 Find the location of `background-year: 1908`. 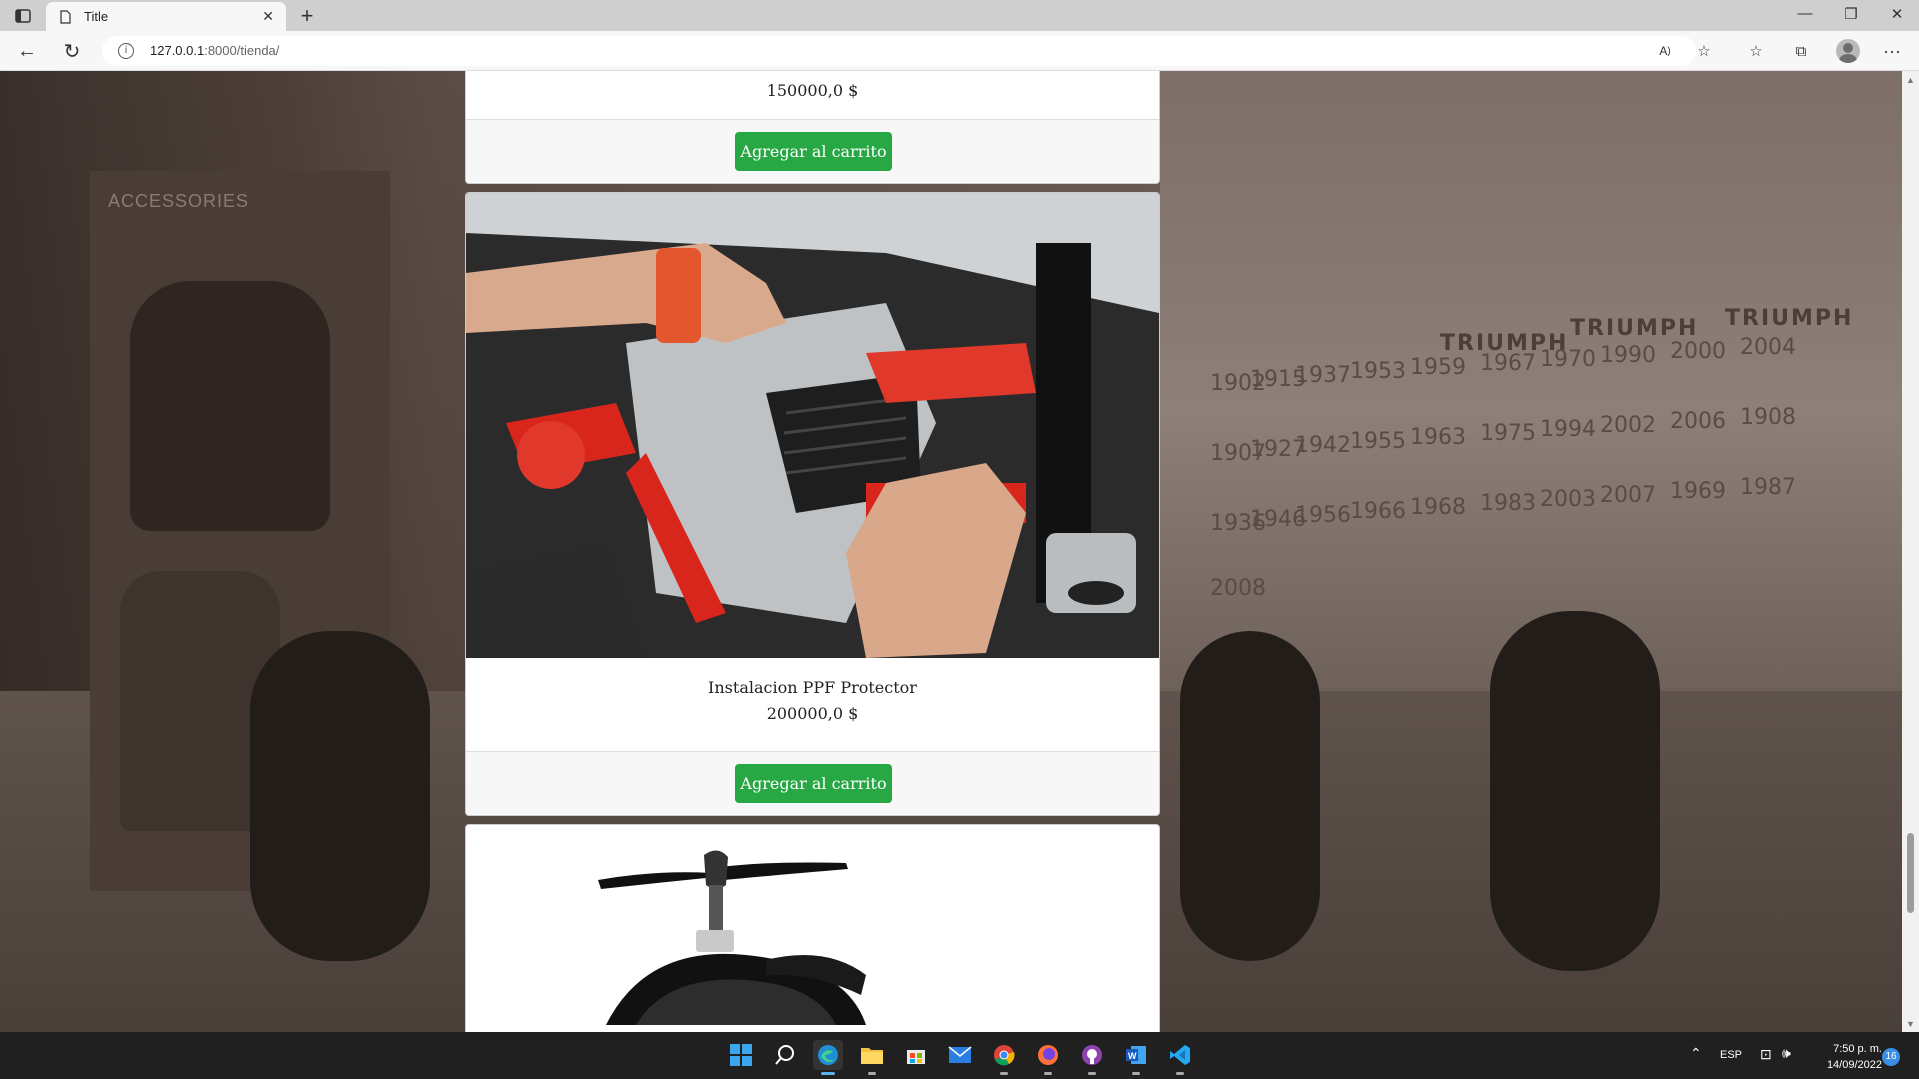

background-year: 1908 is located at coordinates (1768, 417).